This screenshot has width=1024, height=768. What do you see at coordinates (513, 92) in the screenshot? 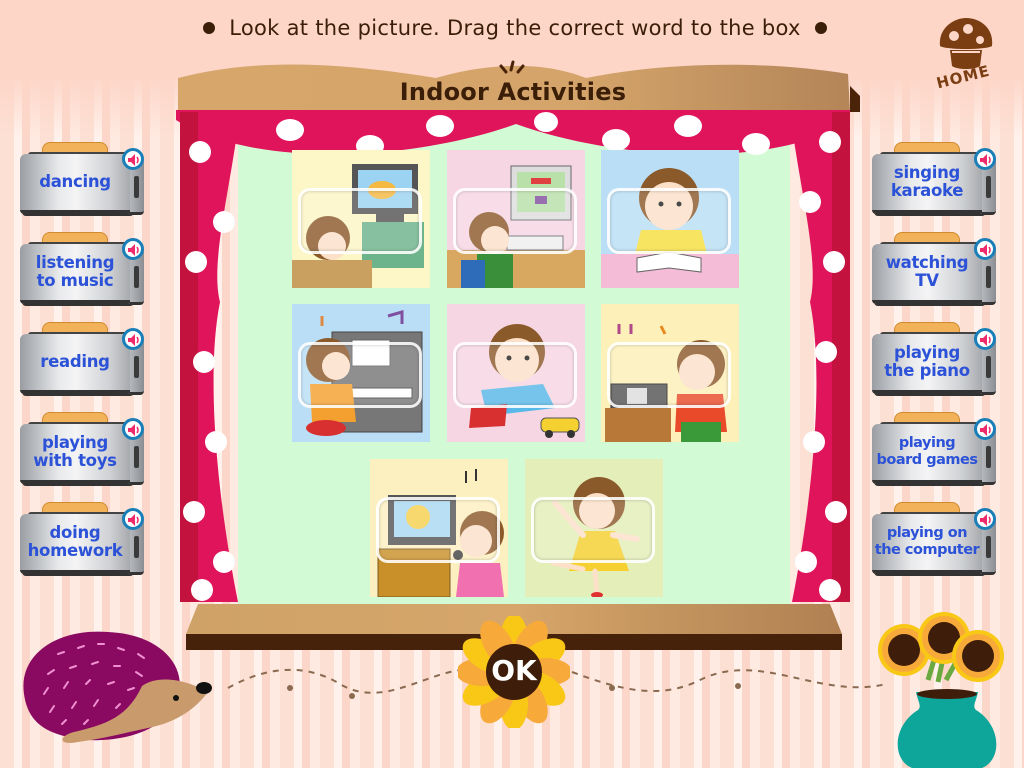
I see `stage-title: Indoor Activities` at bounding box center [513, 92].